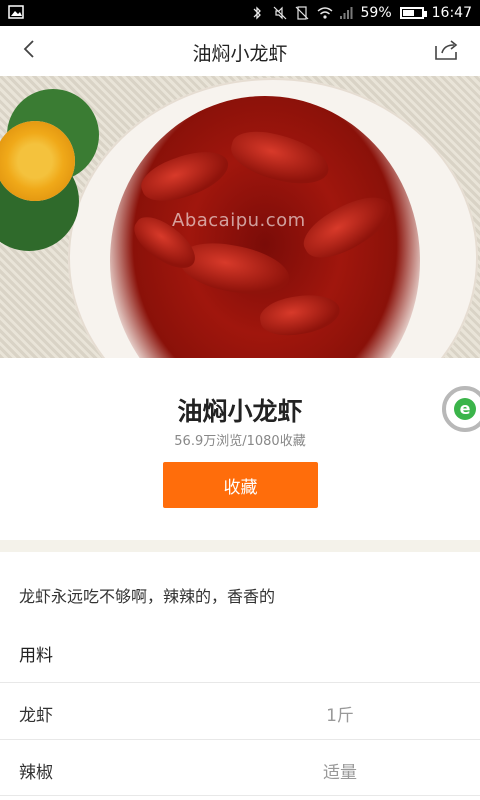 This screenshot has width=480, height=800. What do you see at coordinates (340, 773) in the screenshot?
I see `ingredient-qty: 适量` at bounding box center [340, 773].